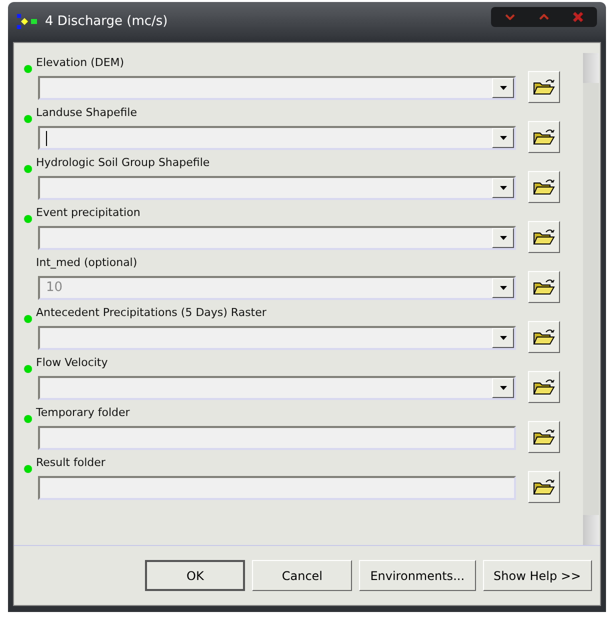  Describe the element at coordinates (28, 22) in the screenshot. I see `tool-icon` at that location.